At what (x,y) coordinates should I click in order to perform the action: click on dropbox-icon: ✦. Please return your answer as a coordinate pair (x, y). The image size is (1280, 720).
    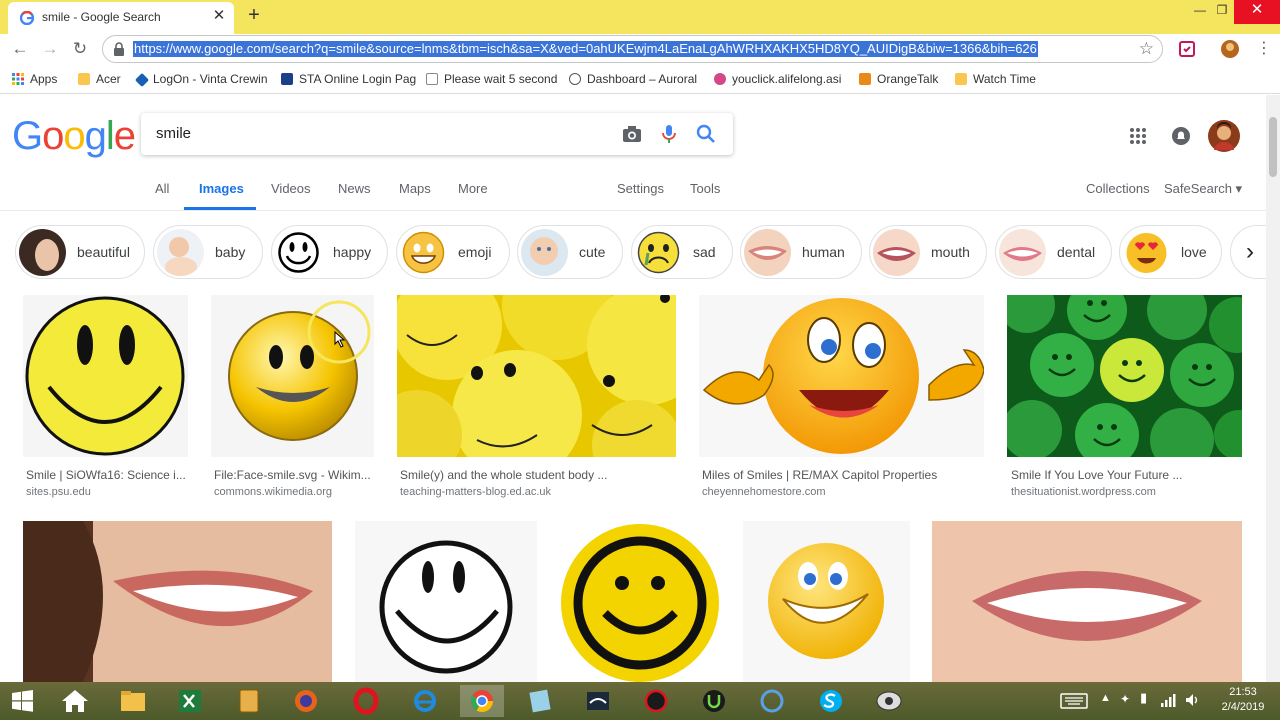
    Looking at the image, I should click on (1125, 699).